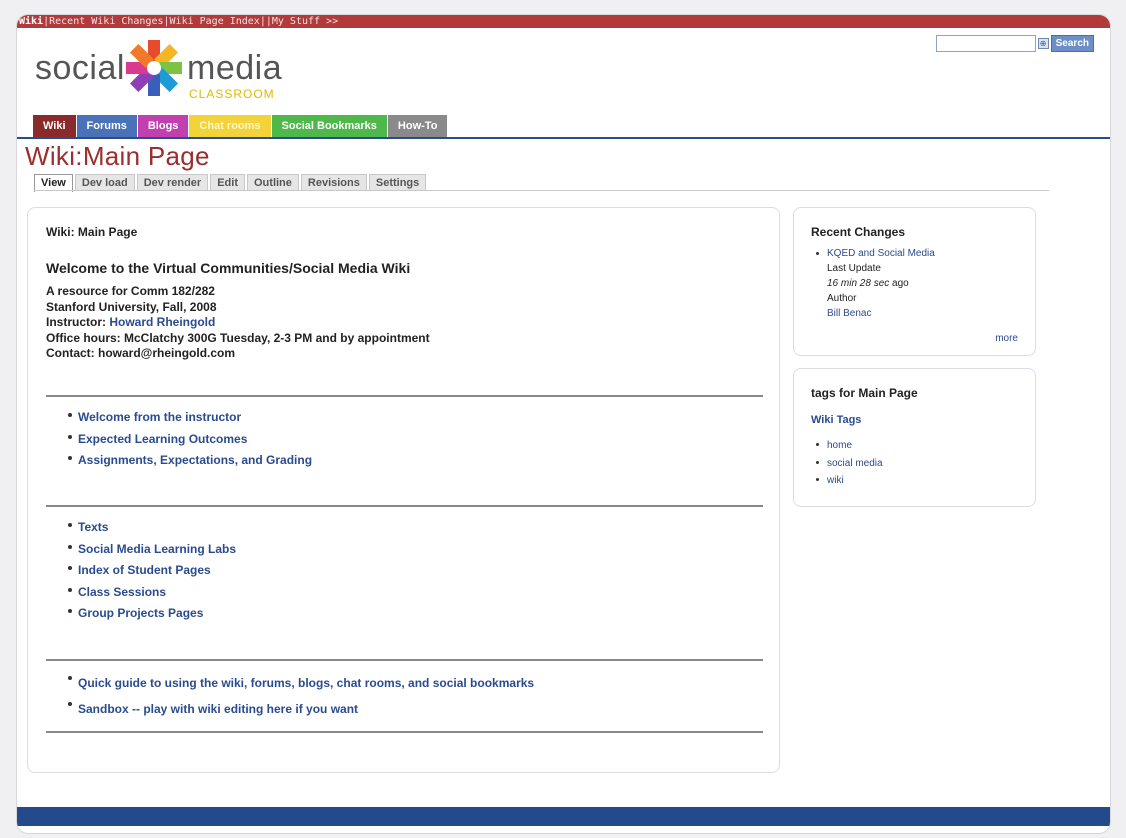  Describe the element at coordinates (172, 182) in the screenshot. I see `tab-dev-render: Dev render` at that location.